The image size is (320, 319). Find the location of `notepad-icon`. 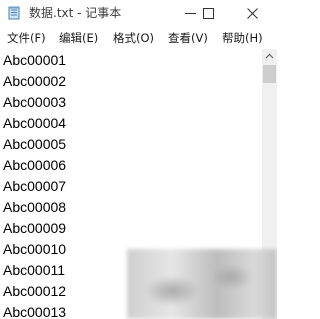

notepad-icon is located at coordinates (14, 12).